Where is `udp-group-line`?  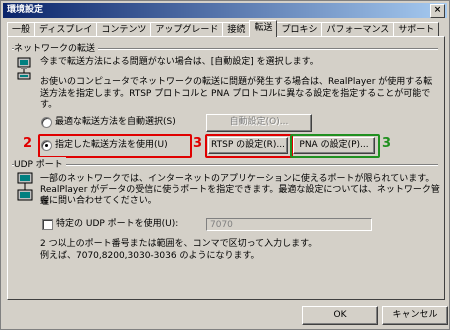 udp-group-line is located at coordinates (225, 165).